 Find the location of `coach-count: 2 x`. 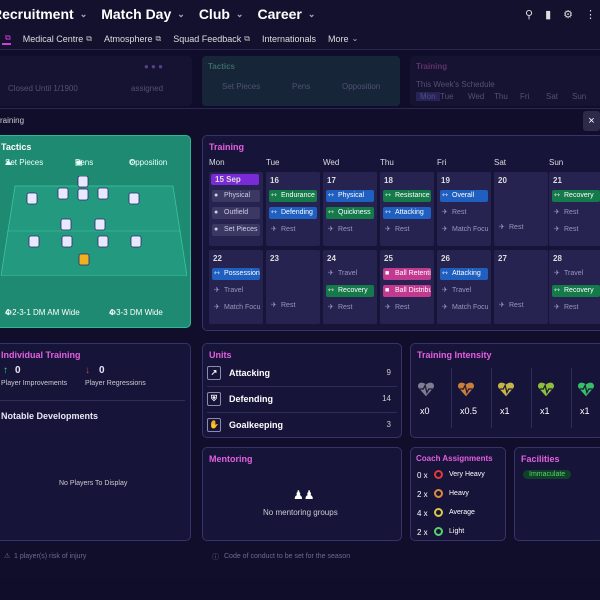

coach-count: 2 x is located at coordinates (422, 532).